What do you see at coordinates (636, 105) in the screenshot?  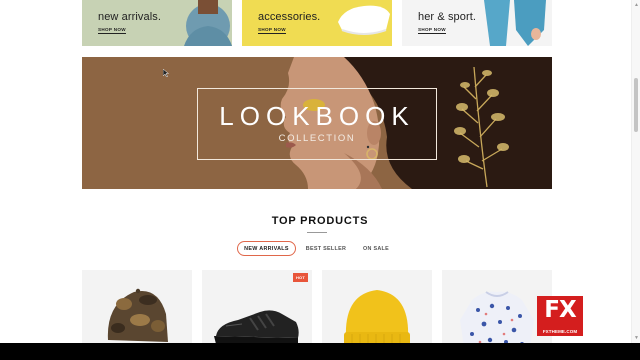 I see `scrollbar-thumb` at bounding box center [636, 105].